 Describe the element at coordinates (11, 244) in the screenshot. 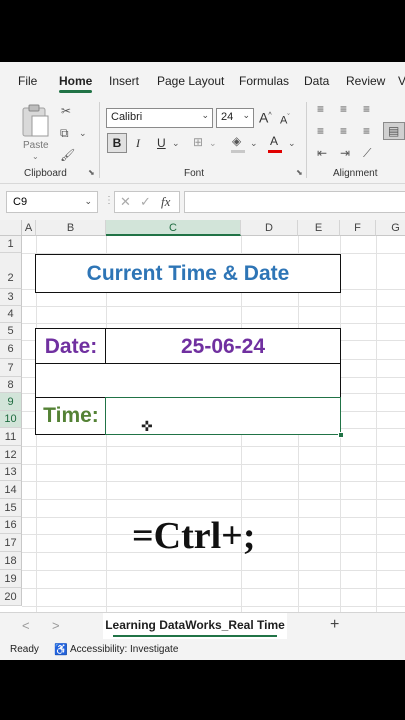

I see `row-header-1: 1` at that location.